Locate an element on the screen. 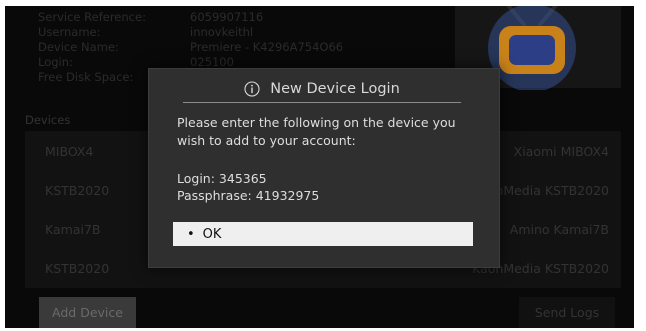  info-row-service: Service Reference: 6059907116 is located at coordinates (190, 17).